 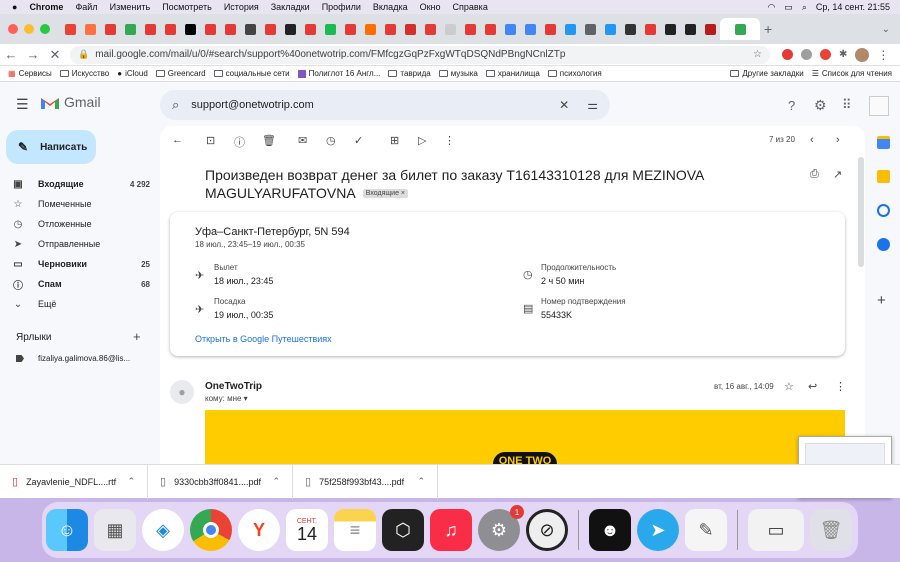 I want to click on menu-edit: Изменить, so click(x=130, y=7).